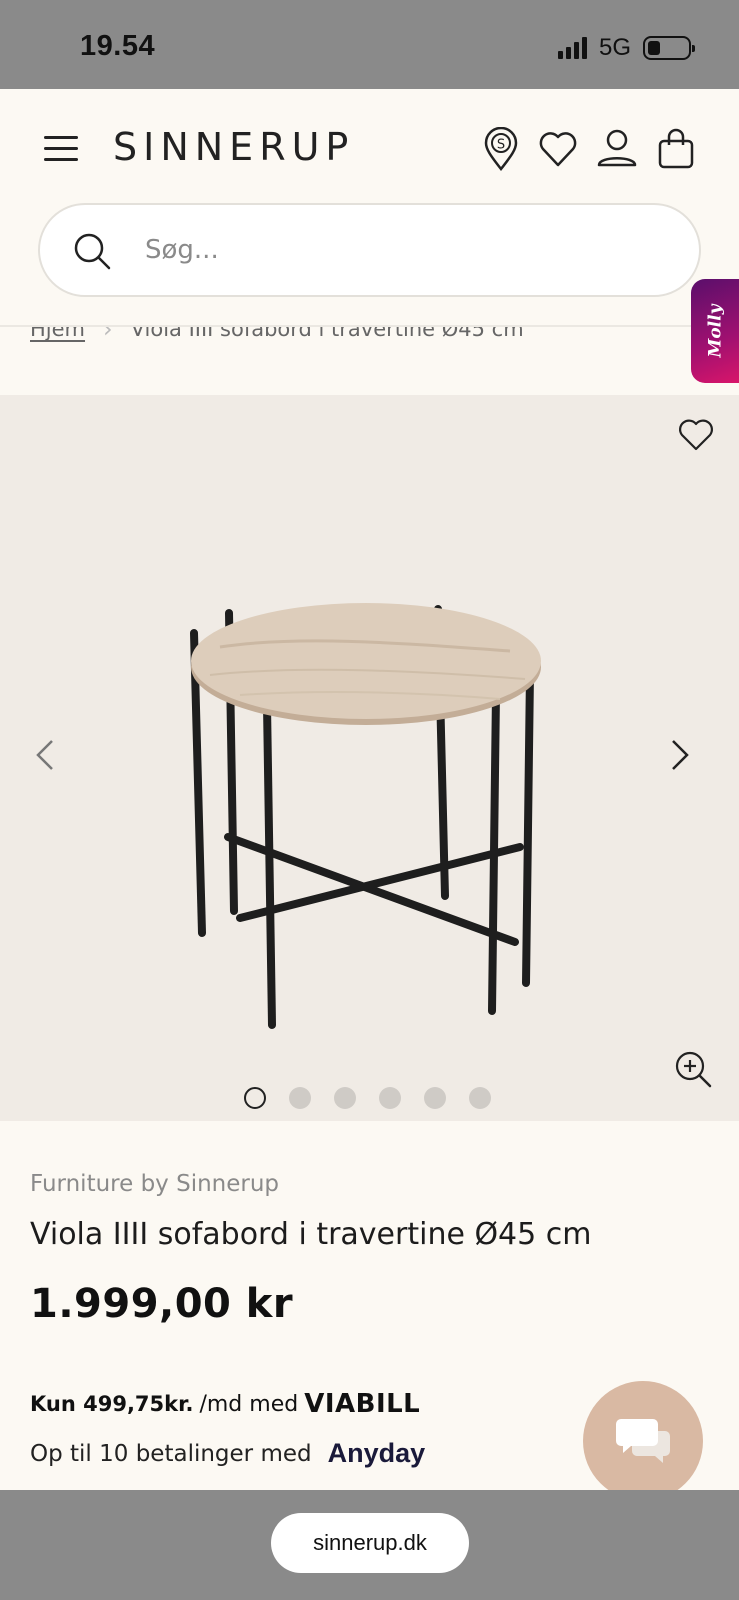  Describe the element at coordinates (61, 149) in the screenshot. I see `menu-icon` at that location.